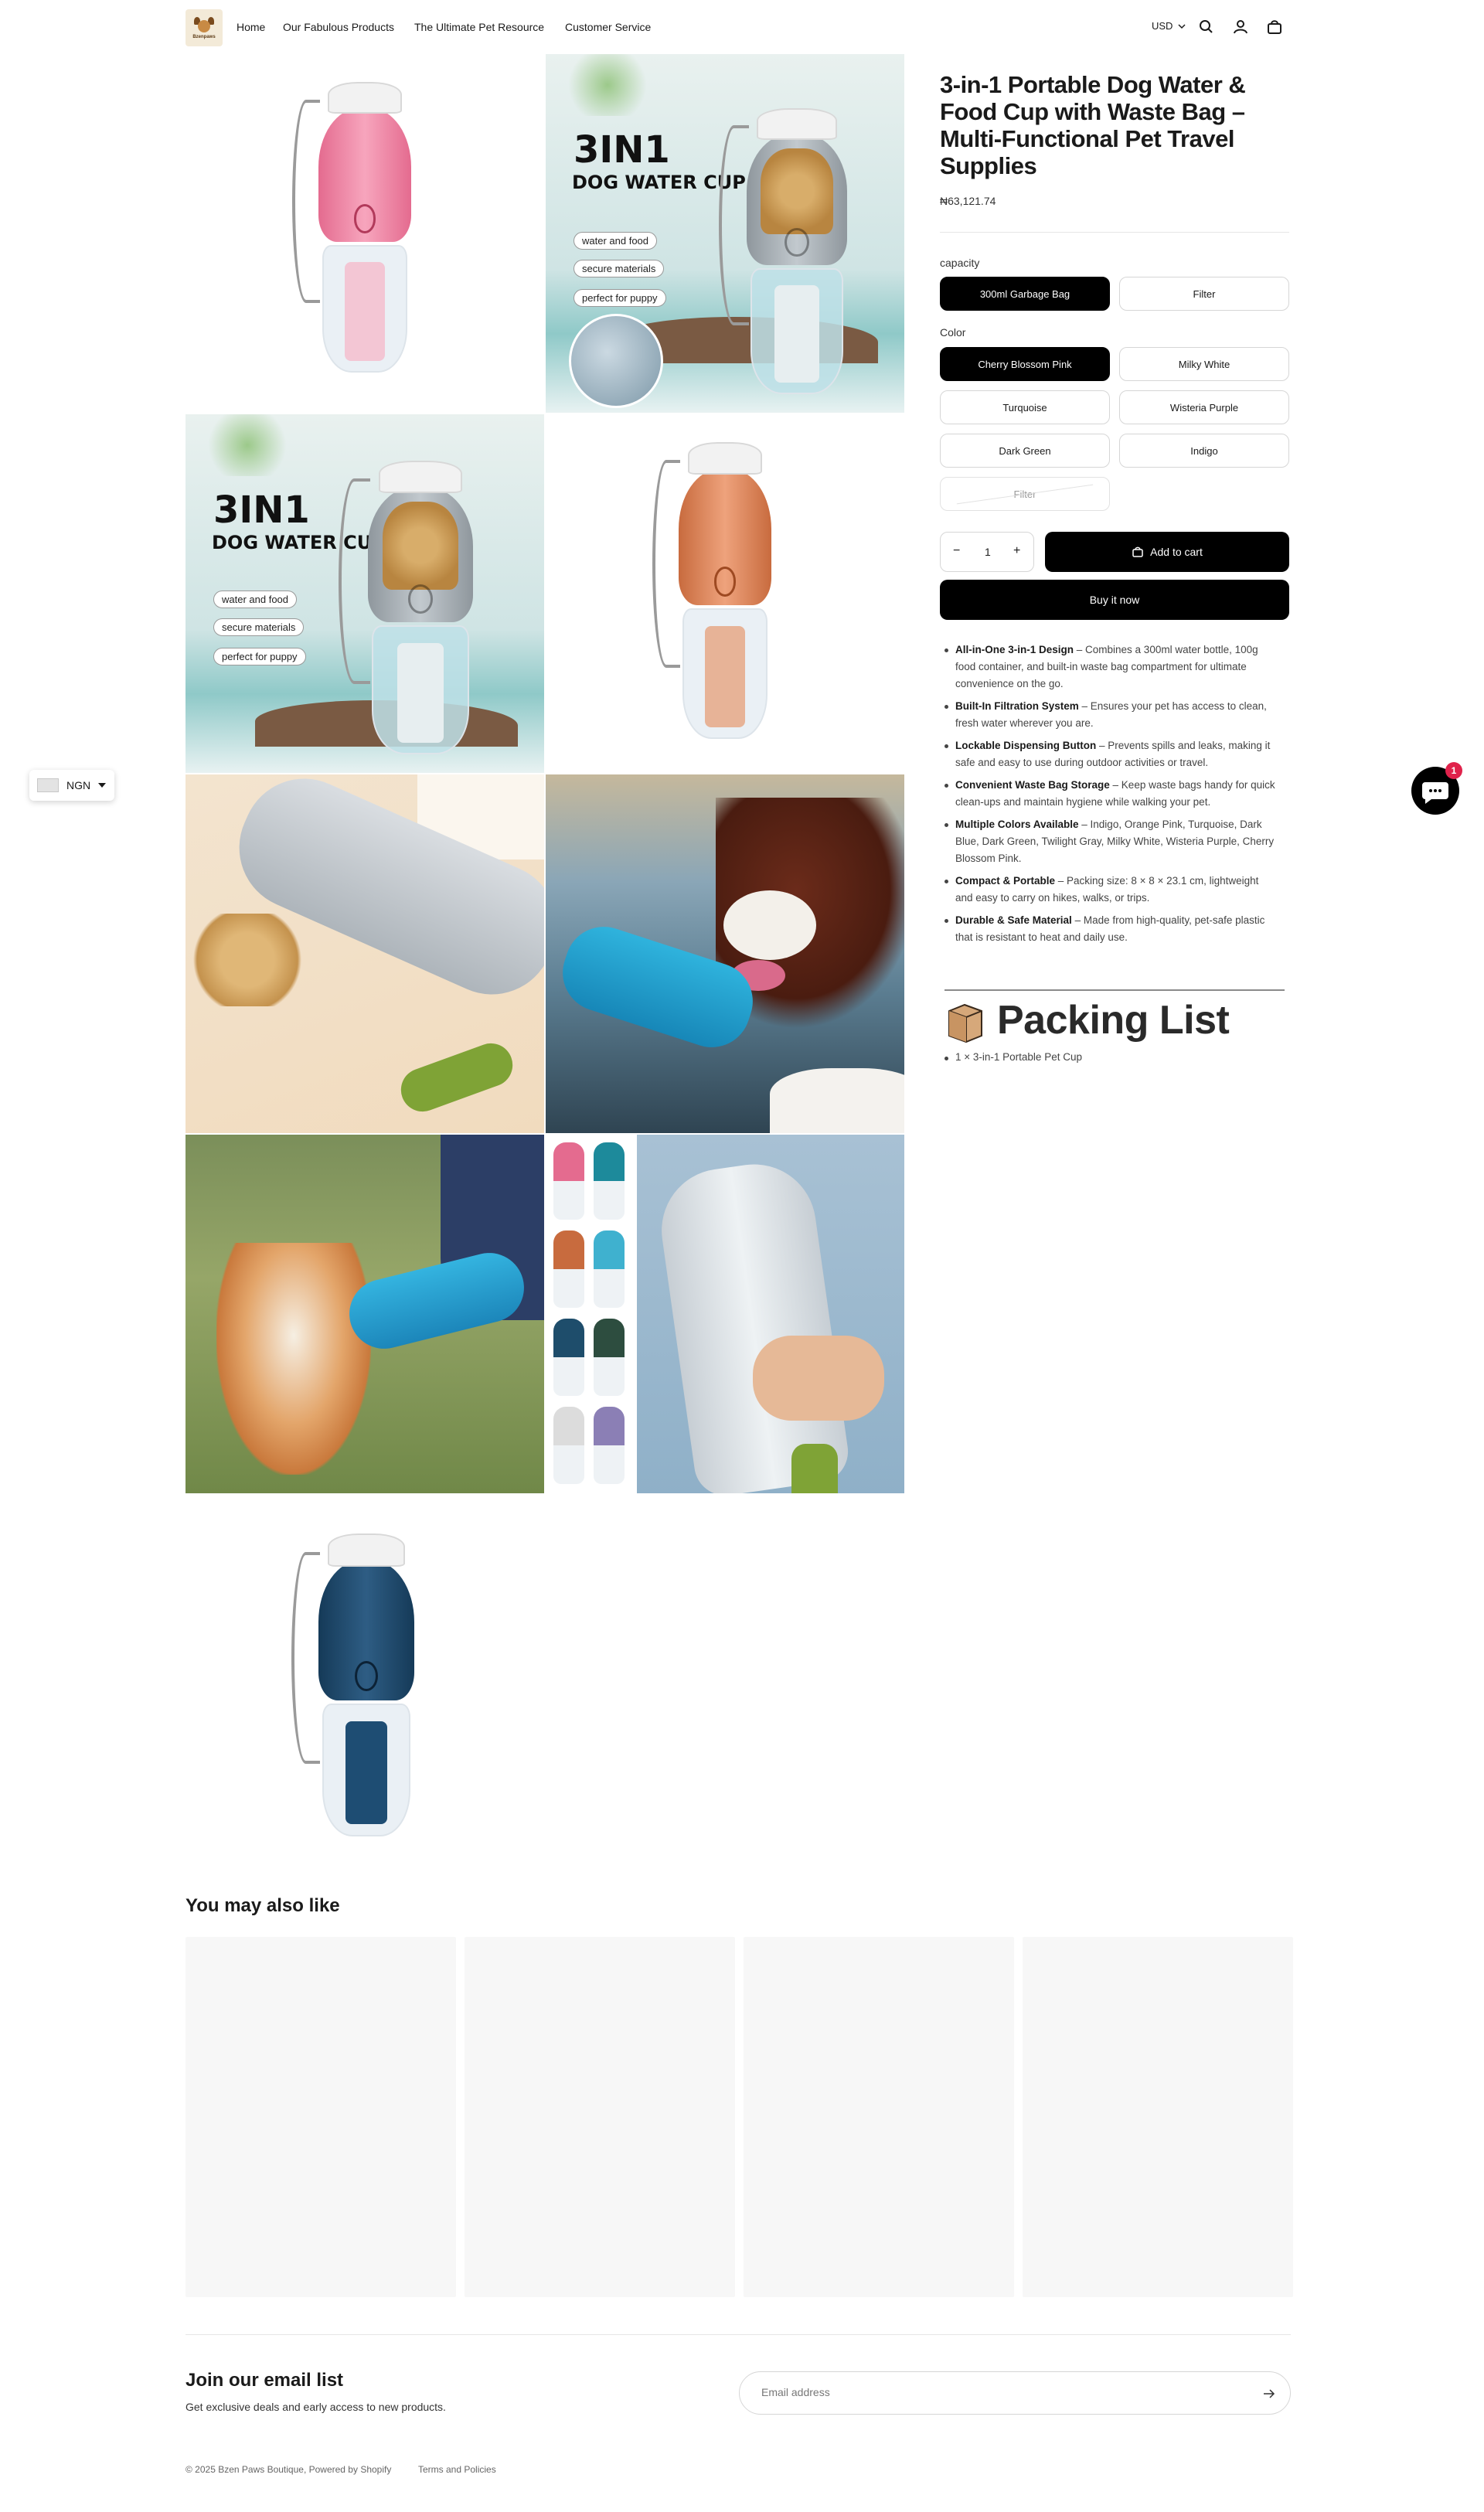 This screenshot has width=1484, height=2512. Describe the element at coordinates (960, 263) in the screenshot. I see `capacity-label: capacity` at that location.